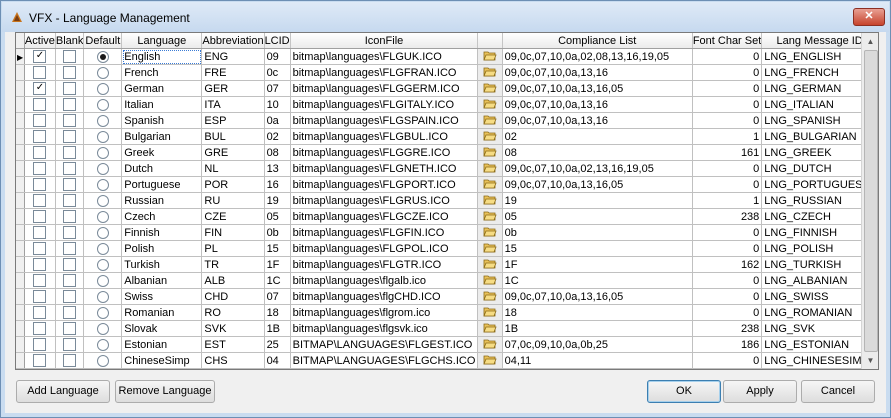 The width and height of the screenshot is (891, 418). I want to click on compliance-list-cell: 09,0c,07,10,0a,02,08,13,16,19,05, so click(597, 56).